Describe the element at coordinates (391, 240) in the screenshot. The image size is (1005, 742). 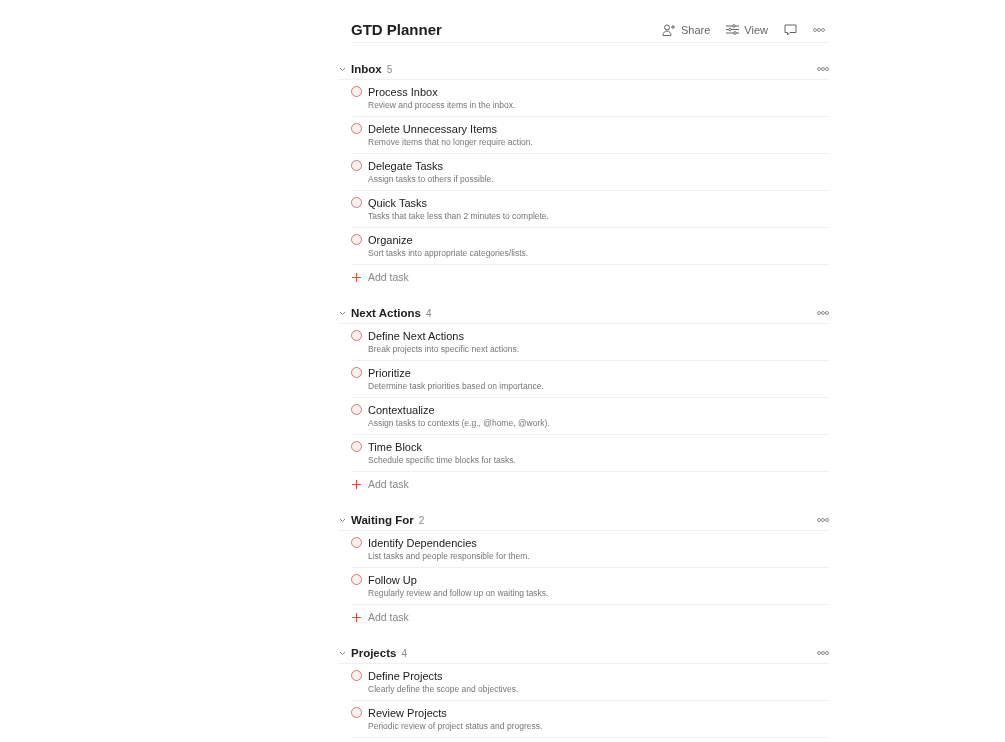
I see `task-title: Organize` at that location.